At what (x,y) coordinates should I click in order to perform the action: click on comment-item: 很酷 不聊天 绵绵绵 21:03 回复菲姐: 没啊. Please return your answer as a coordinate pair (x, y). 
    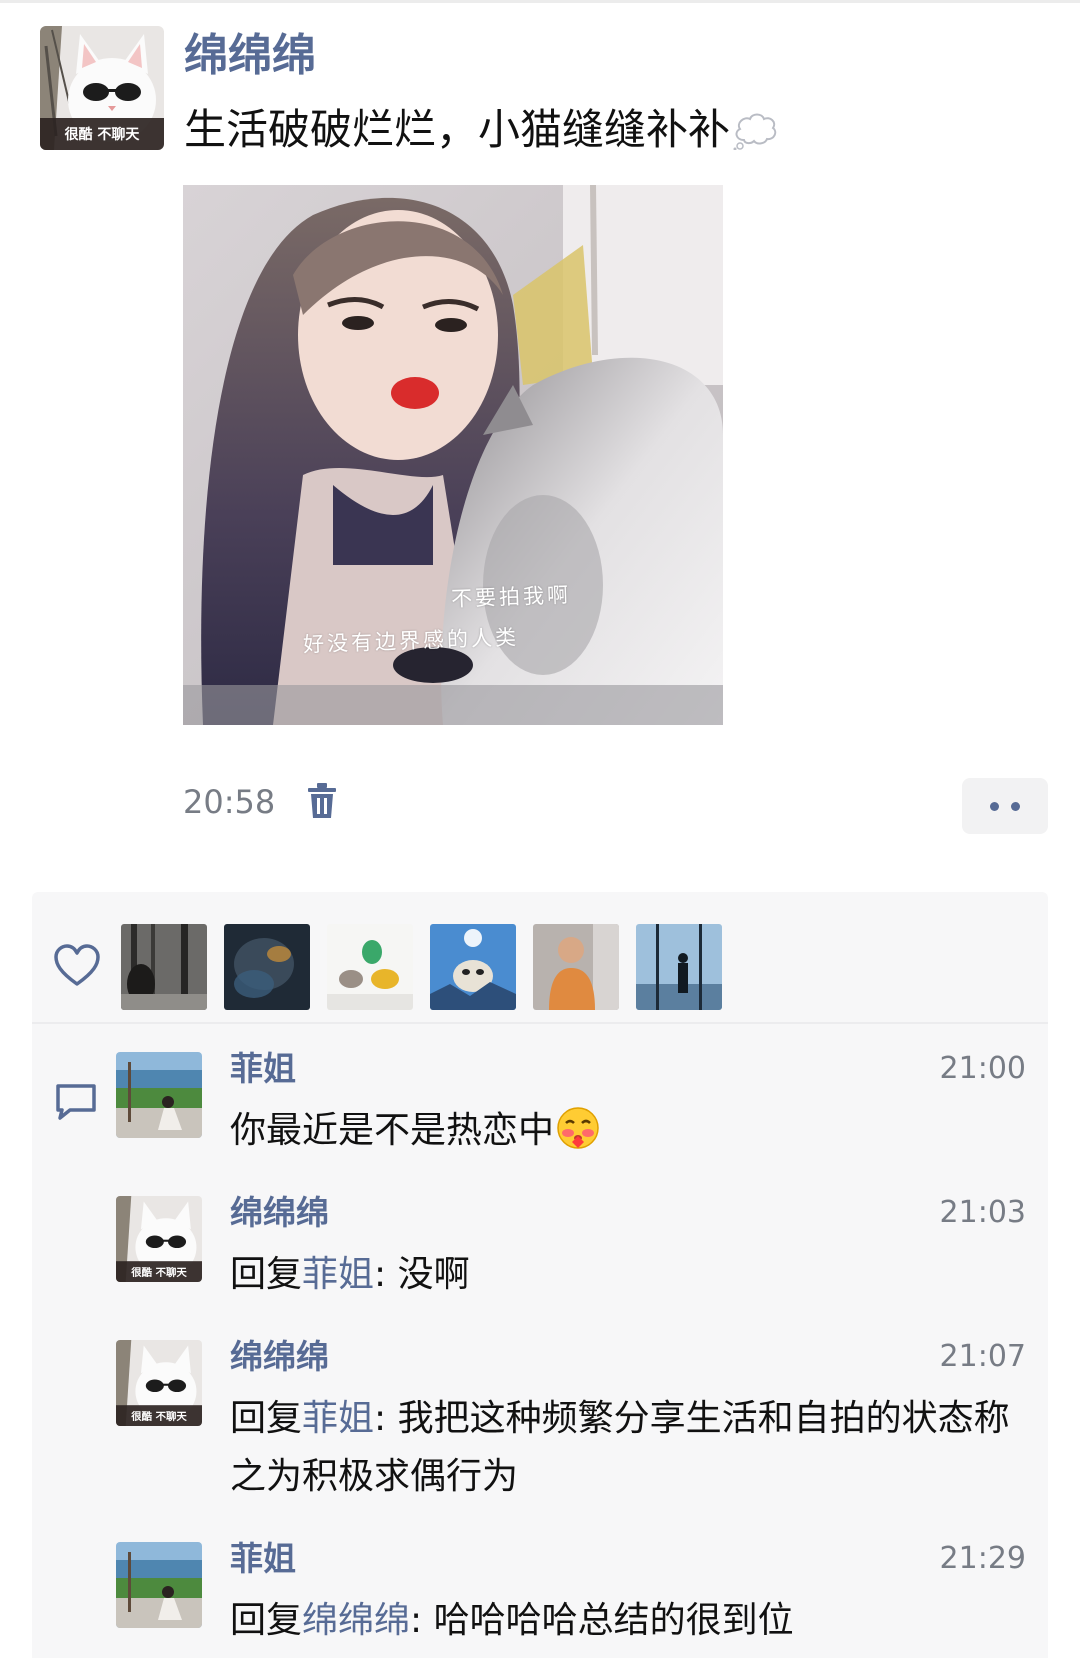
    Looking at the image, I should click on (571, 1254).